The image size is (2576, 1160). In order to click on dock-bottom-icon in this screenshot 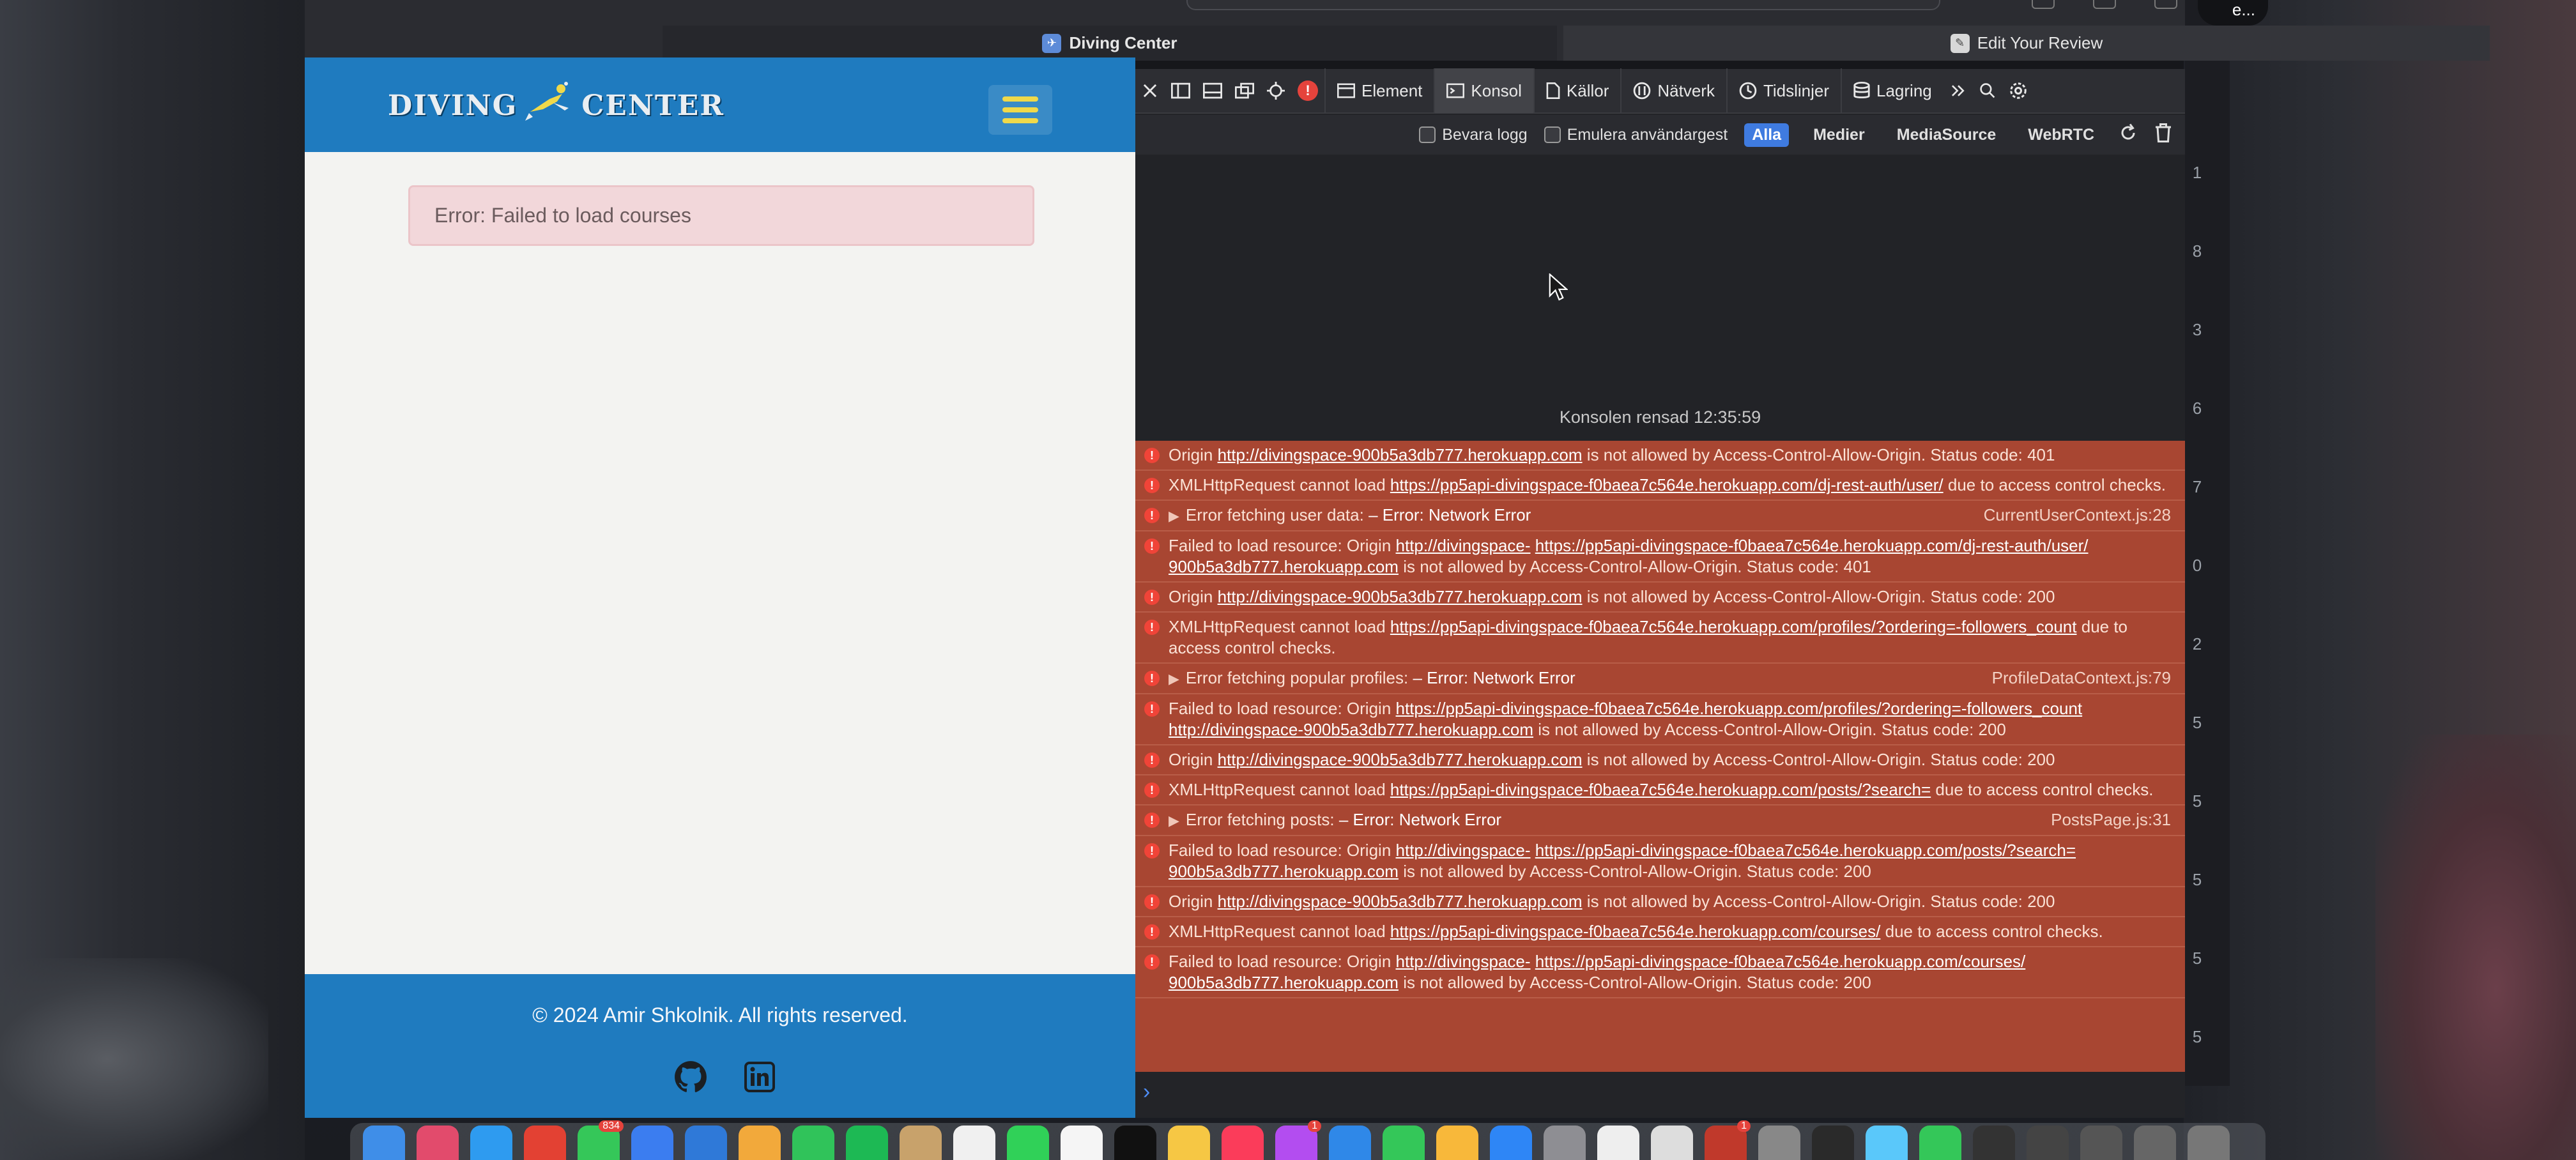, I will do `click(1213, 90)`.